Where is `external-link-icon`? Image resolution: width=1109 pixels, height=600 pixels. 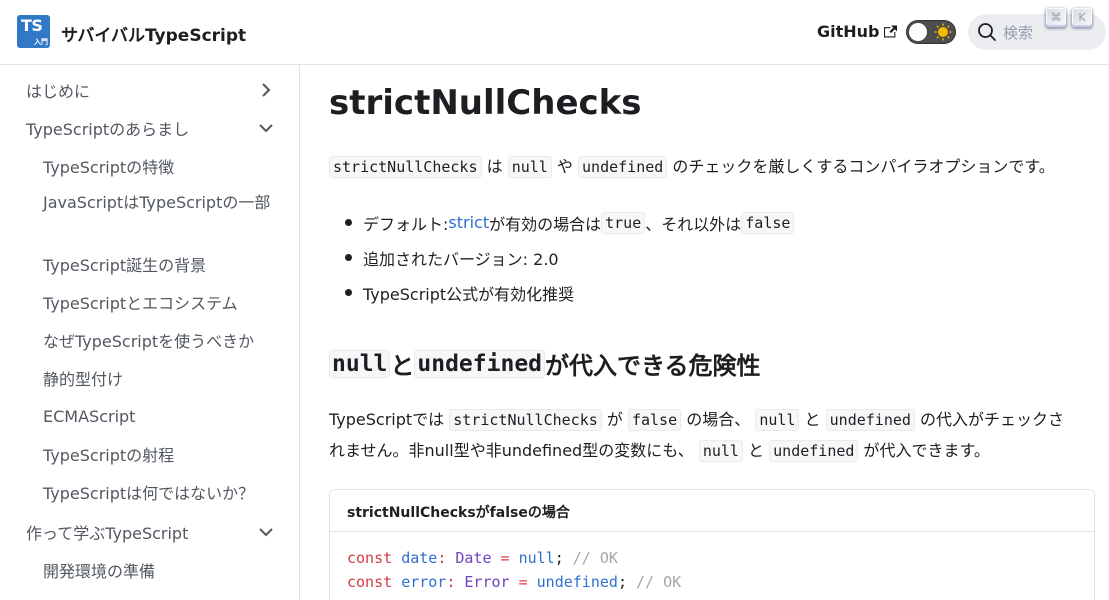
external-link-icon is located at coordinates (890, 31).